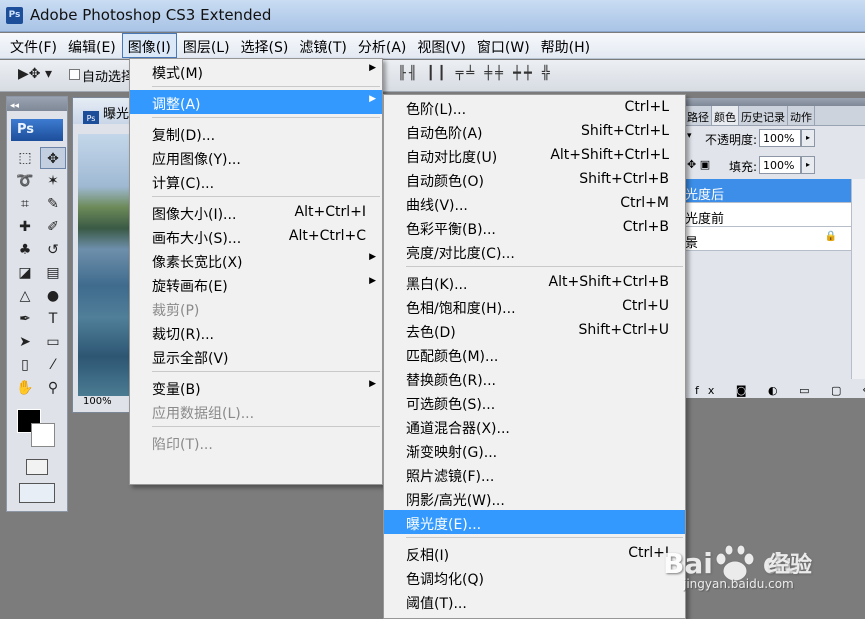  I want to click on fill-slider-button: ▸, so click(808, 165).